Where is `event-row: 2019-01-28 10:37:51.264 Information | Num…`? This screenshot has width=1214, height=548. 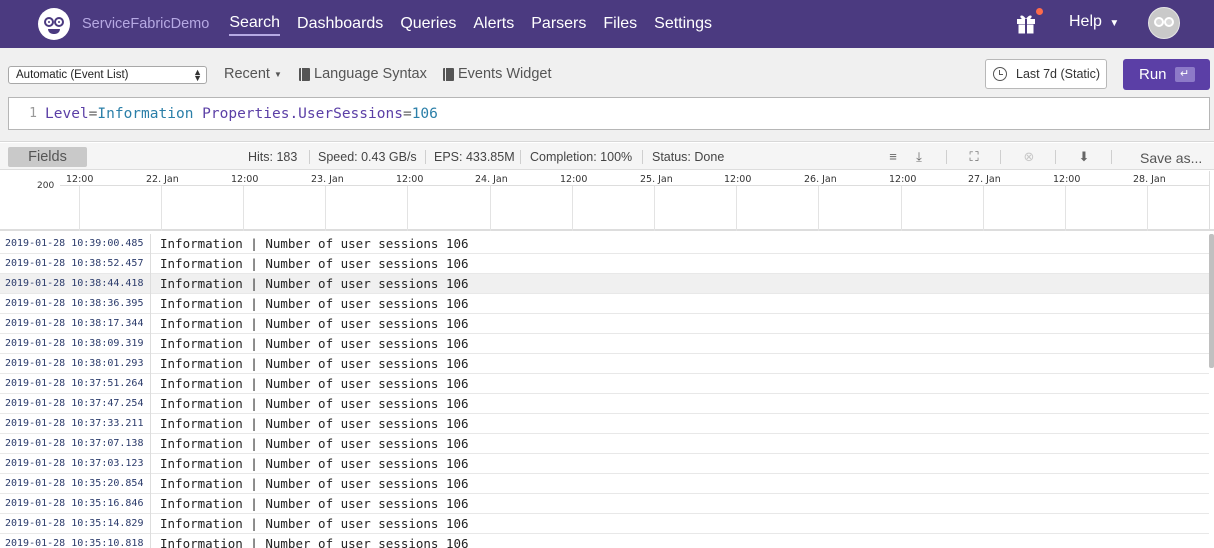 event-row: 2019-01-28 10:37:51.264 Information | Num… is located at coordinates (604, 383).